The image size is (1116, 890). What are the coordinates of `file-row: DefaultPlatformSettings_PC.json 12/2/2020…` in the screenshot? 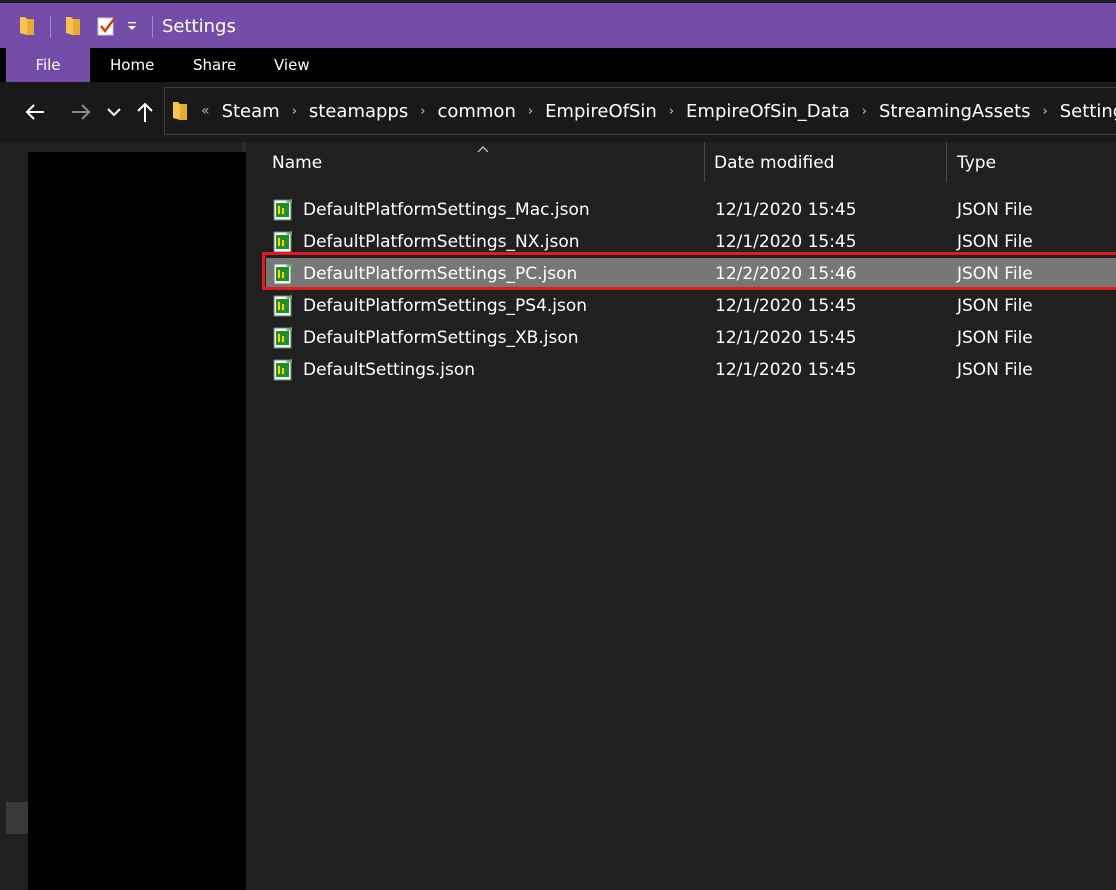 It's located at (691, 274).